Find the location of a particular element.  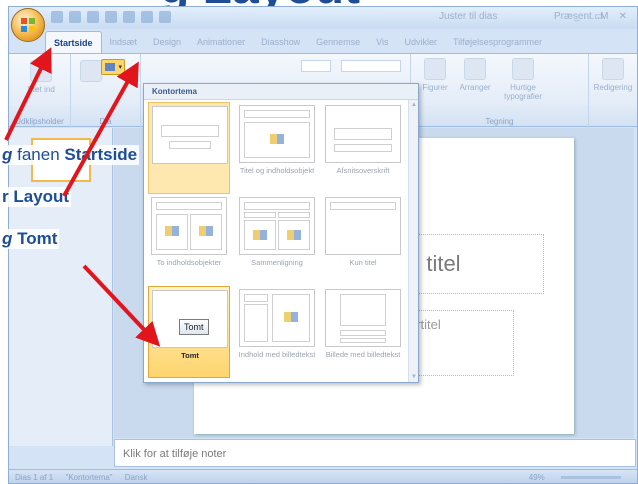

arrow-to-layout is located at coordinates (100, 129).